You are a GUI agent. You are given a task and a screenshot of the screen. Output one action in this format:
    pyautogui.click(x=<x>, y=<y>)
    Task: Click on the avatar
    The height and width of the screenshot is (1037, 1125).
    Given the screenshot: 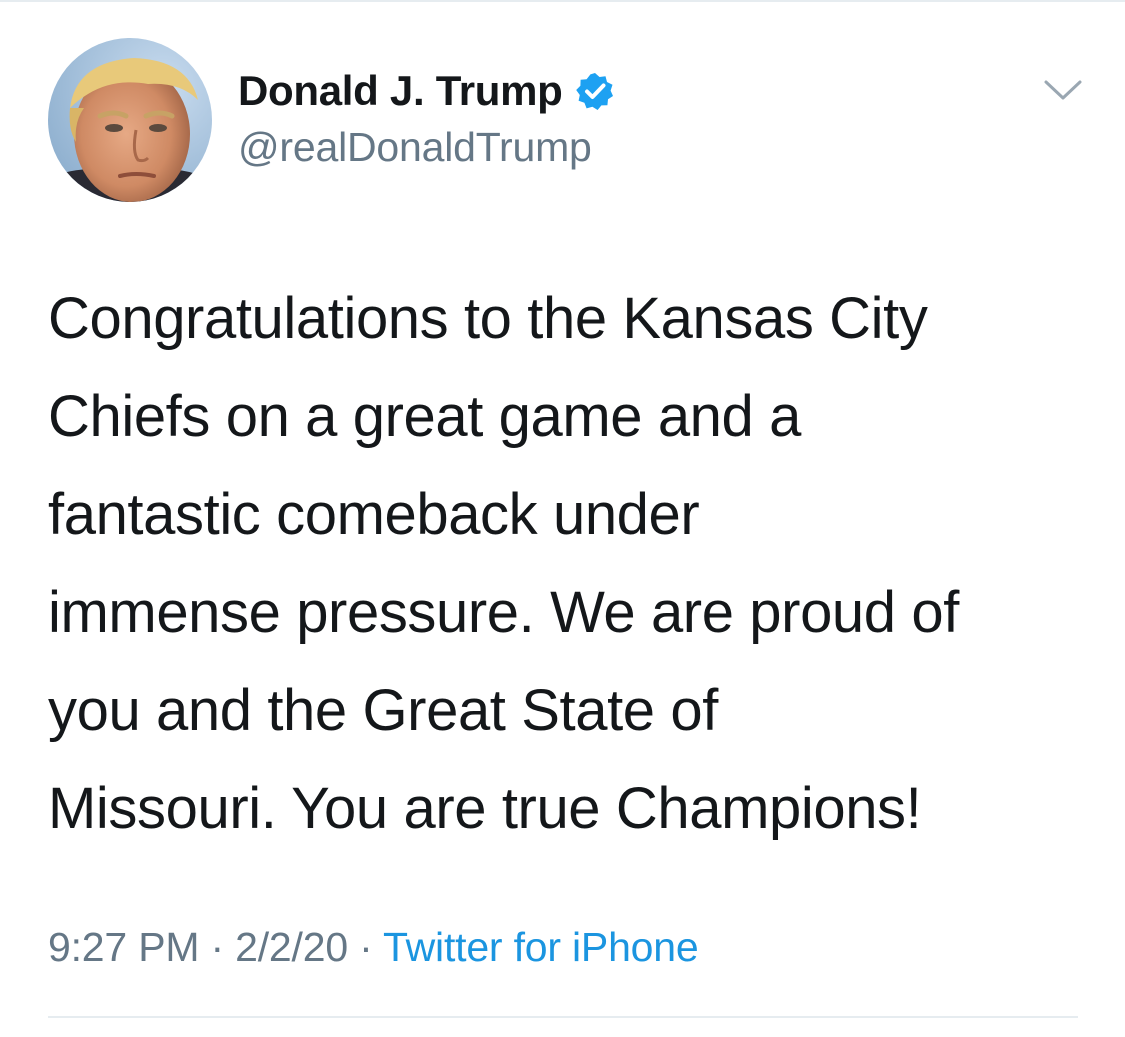 What is the action you would take?
    pyautogui.click(x=130, y=120)
    